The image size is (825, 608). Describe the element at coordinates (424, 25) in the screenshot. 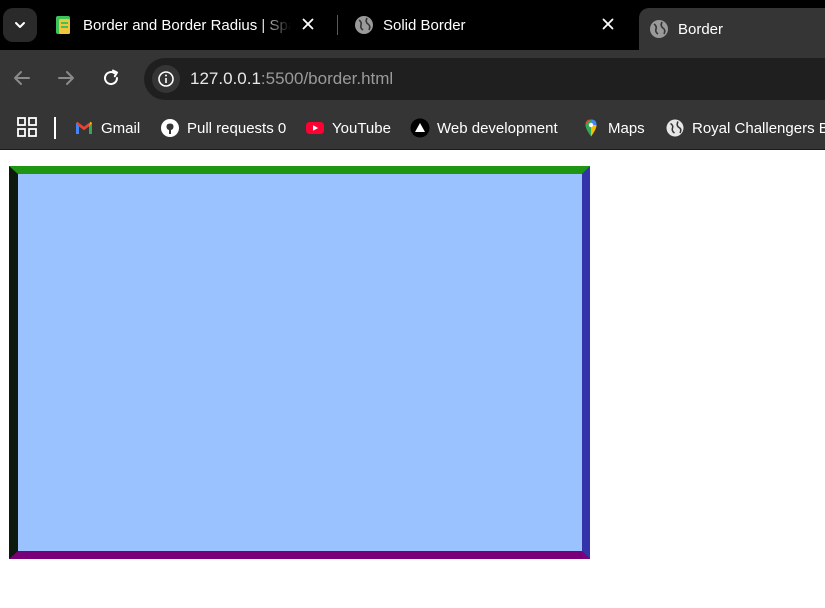

I see `tab-title: Solid Border` at that location.